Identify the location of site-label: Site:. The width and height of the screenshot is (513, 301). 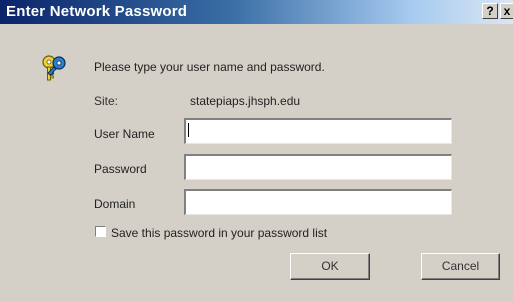
(106, 101).